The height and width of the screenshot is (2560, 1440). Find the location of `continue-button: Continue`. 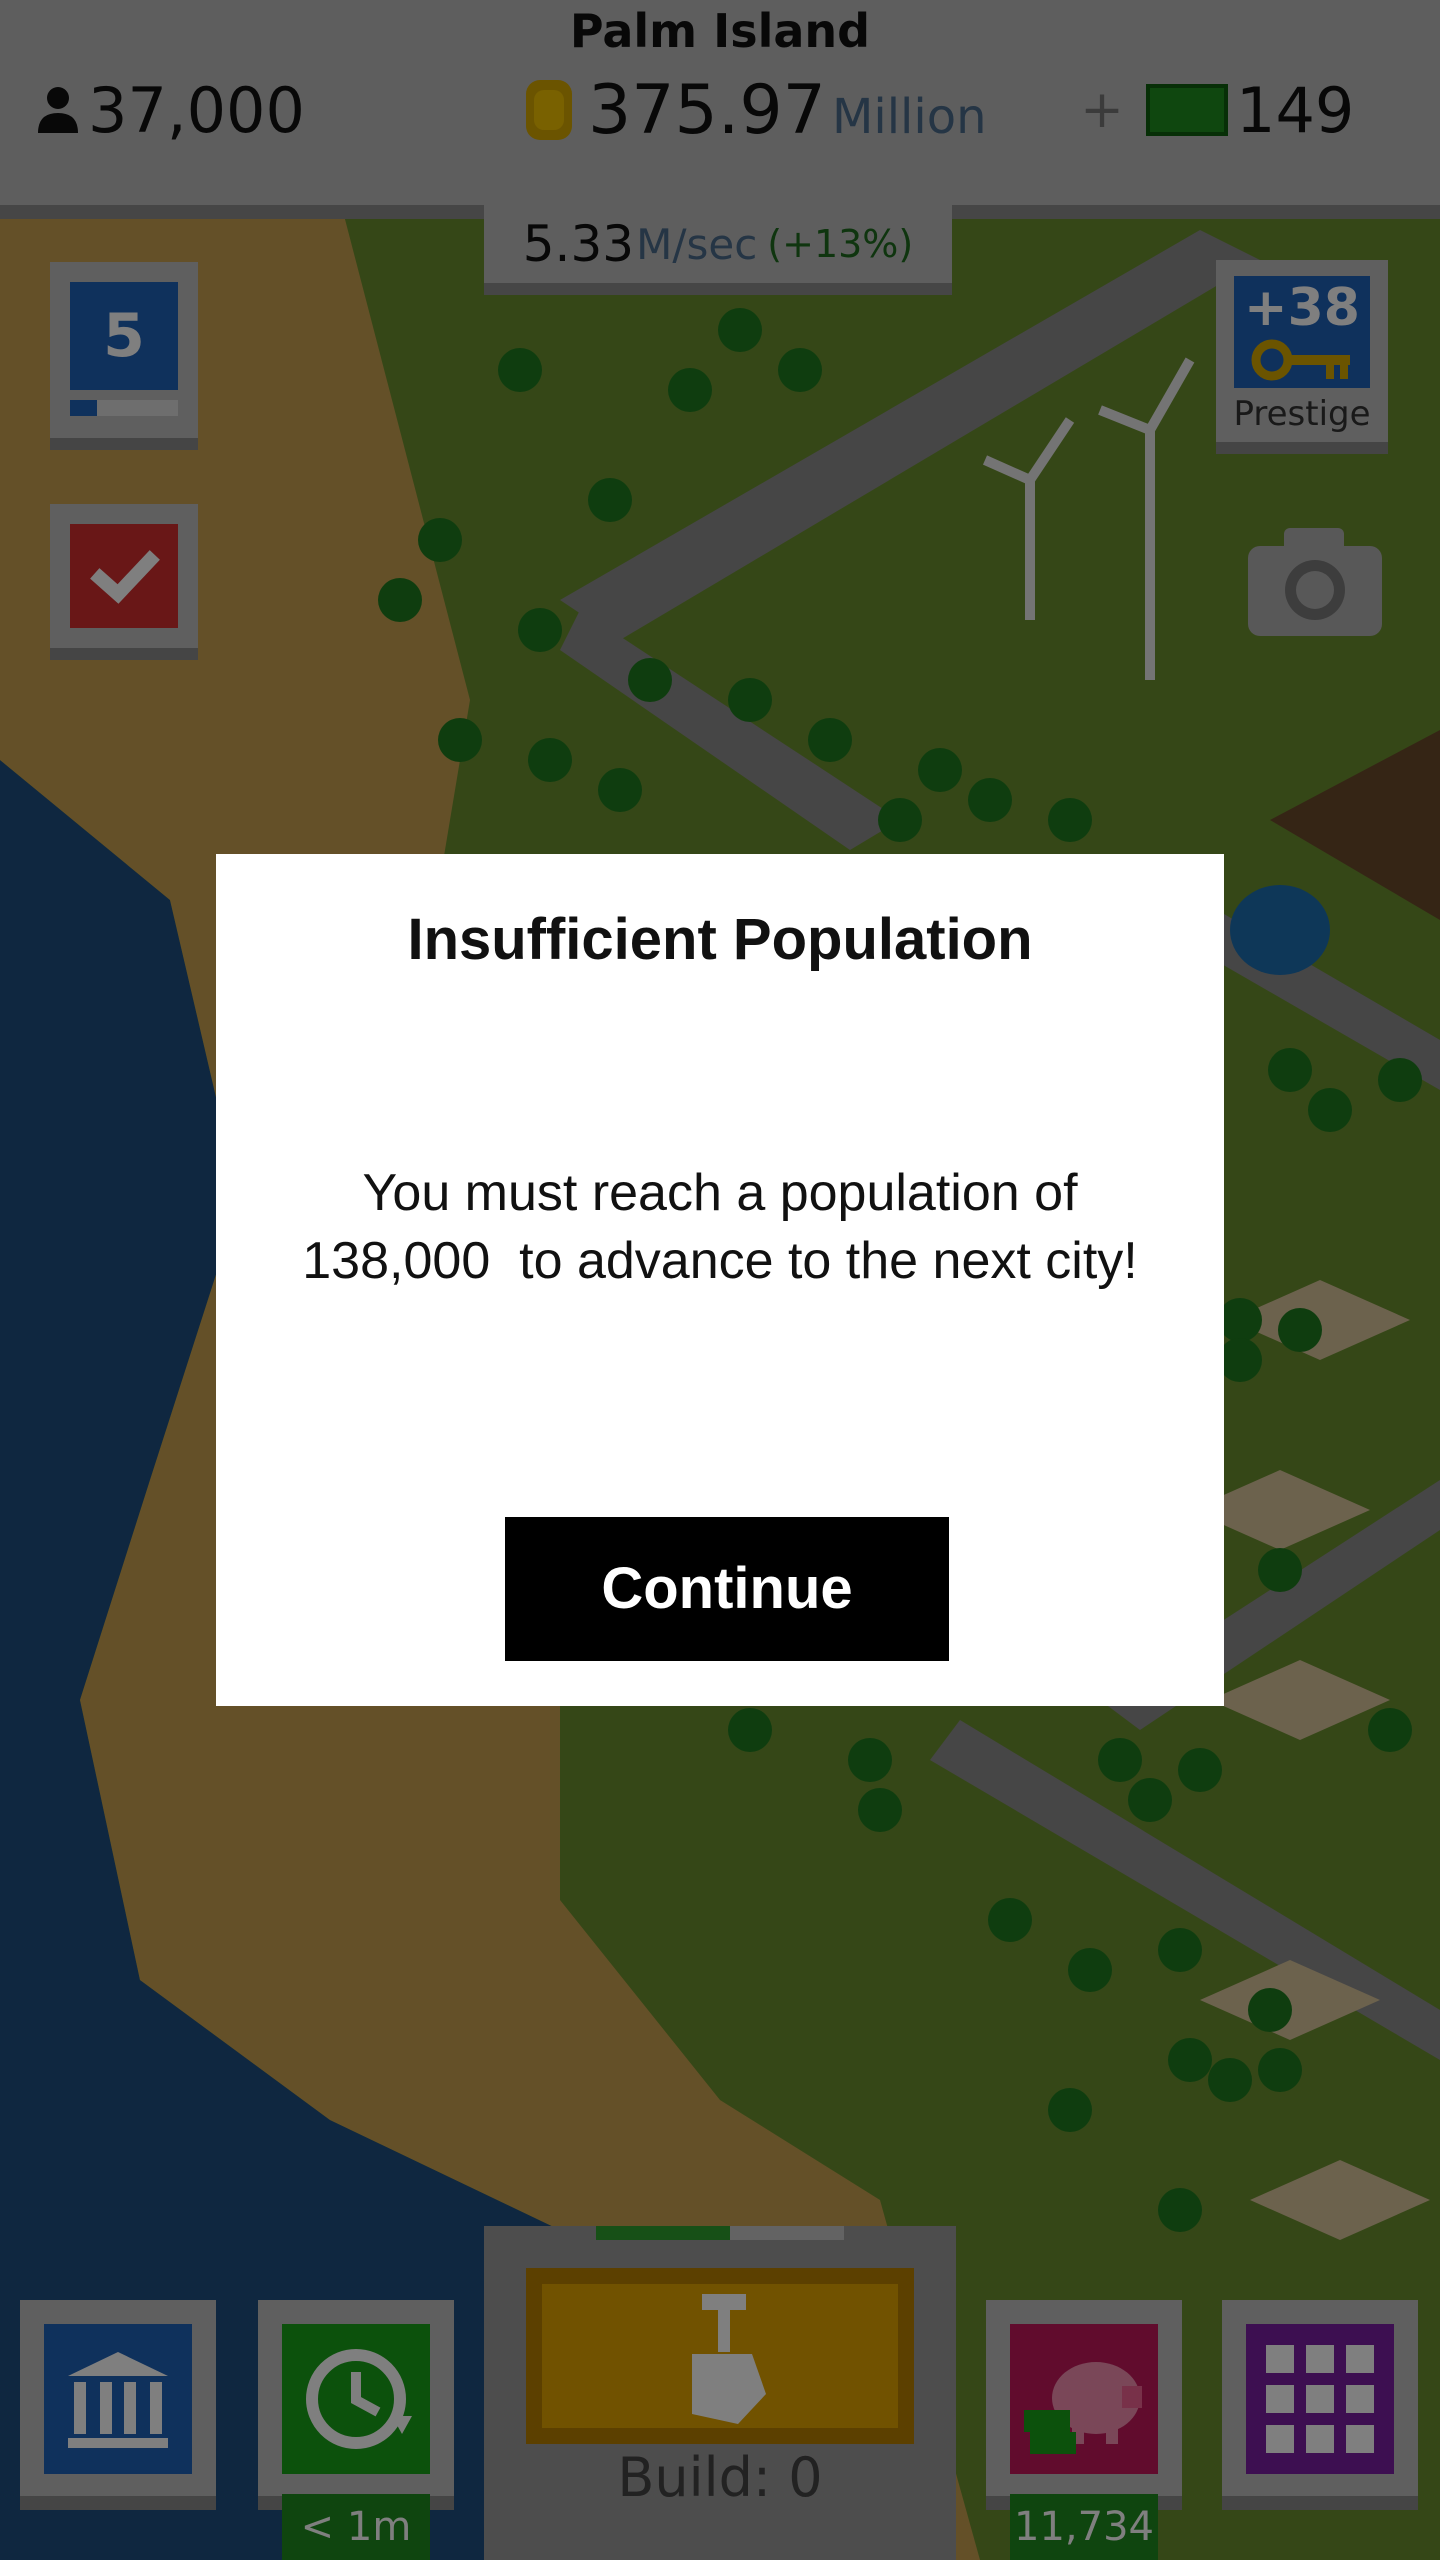

continue-button: Continue is located at coordinates (727, 1589).